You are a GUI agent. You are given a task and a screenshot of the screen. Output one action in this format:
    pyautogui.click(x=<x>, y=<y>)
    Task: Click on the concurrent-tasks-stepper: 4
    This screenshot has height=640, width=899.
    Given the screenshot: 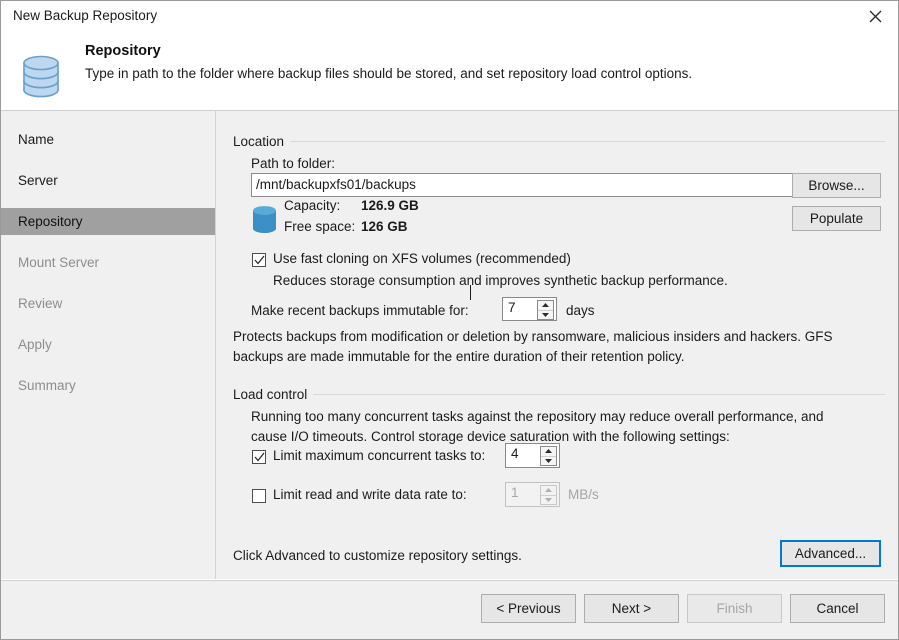 What is the action you would take?
    pyautogui.click(x=532, y=455)
    